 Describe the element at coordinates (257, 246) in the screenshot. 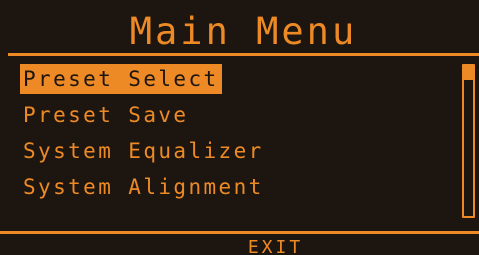

I see `exit-button: EXIT` at that location.